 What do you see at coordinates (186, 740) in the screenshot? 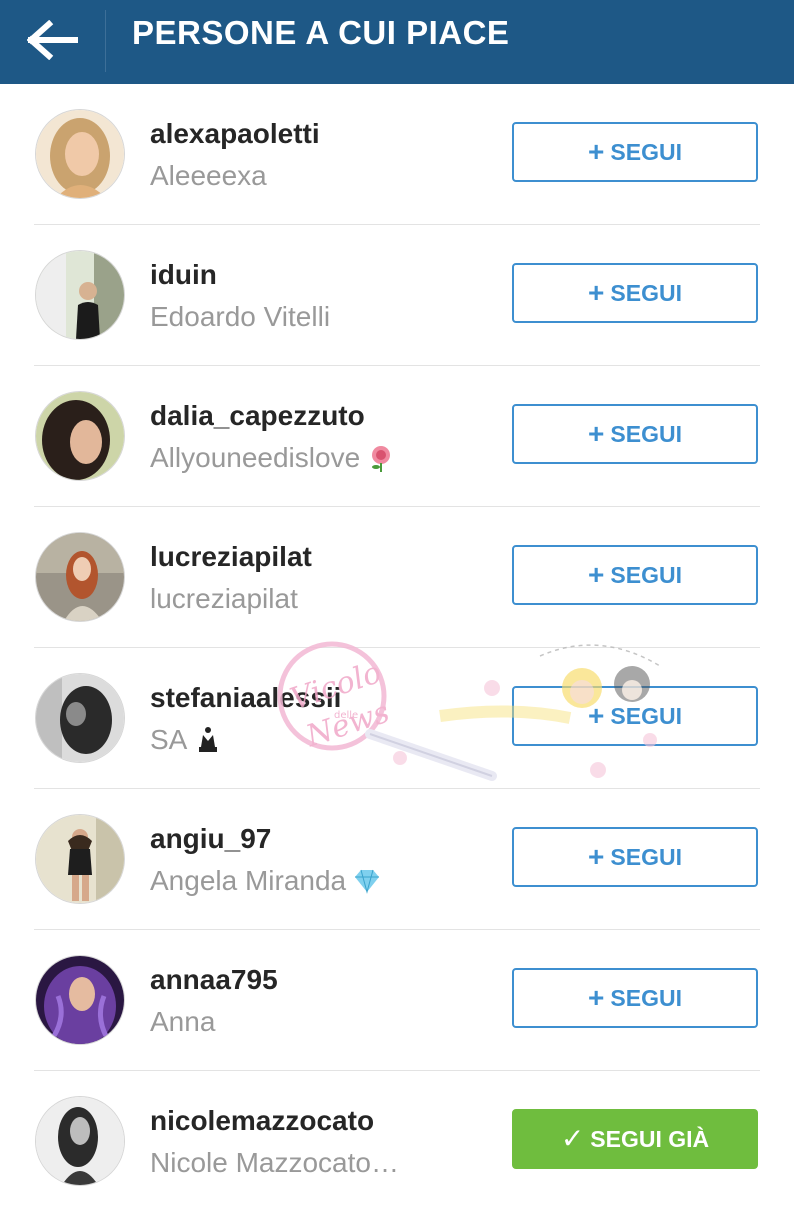
I see `full-name: SA` at bounding box center [186, 740].